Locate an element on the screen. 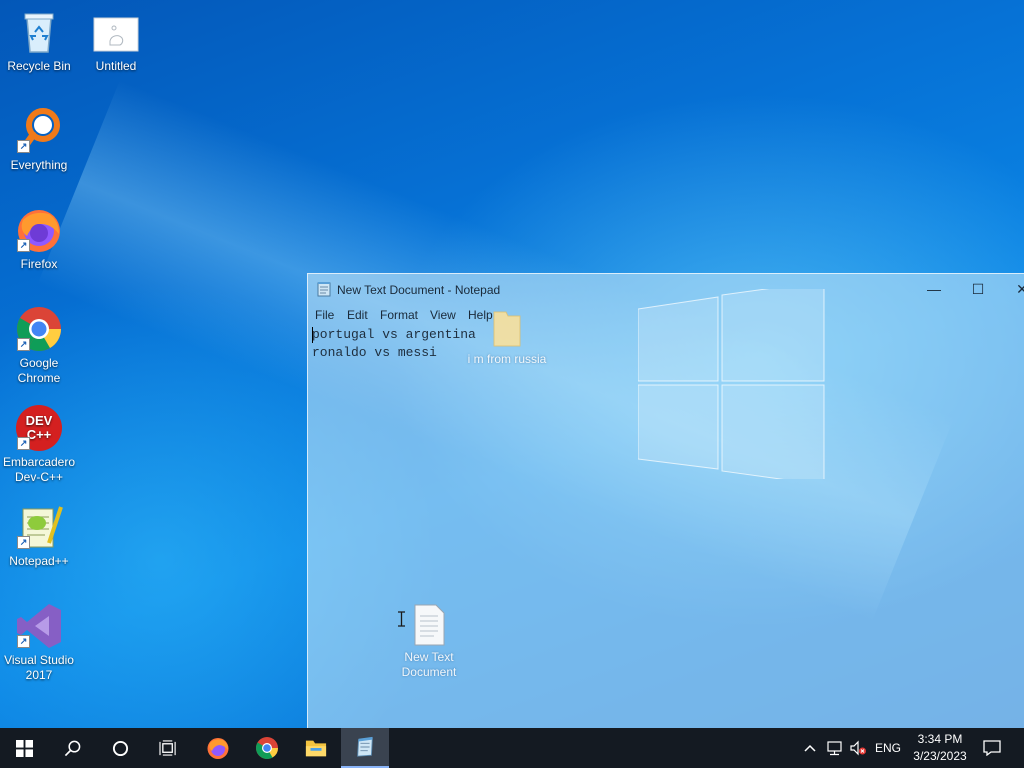  desktop-icon-everything: ↗ Everything is located at coordinates (39, 140).